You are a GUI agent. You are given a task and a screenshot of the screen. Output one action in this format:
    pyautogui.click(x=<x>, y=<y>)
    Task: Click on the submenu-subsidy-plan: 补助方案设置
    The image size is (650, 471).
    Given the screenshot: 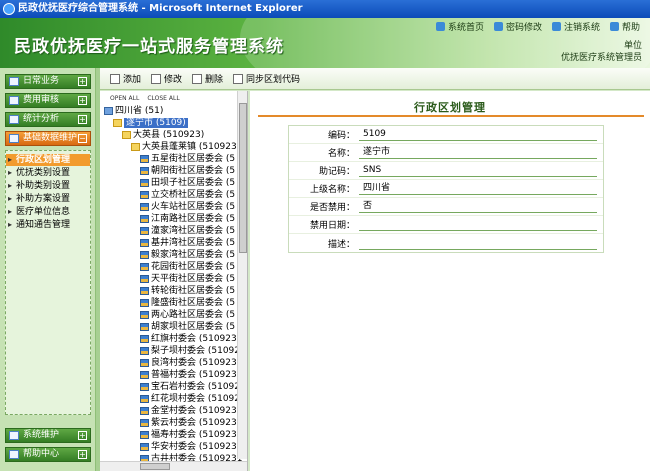 What is the action you would take?
    pyautogui.click(x=48, y=199)
    